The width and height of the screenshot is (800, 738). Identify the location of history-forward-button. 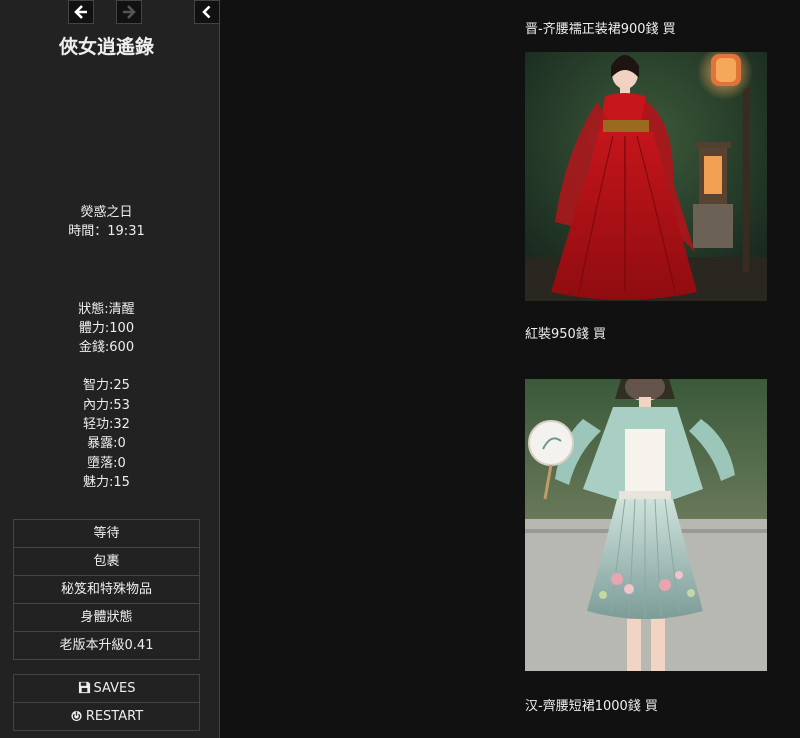
(129, 12).